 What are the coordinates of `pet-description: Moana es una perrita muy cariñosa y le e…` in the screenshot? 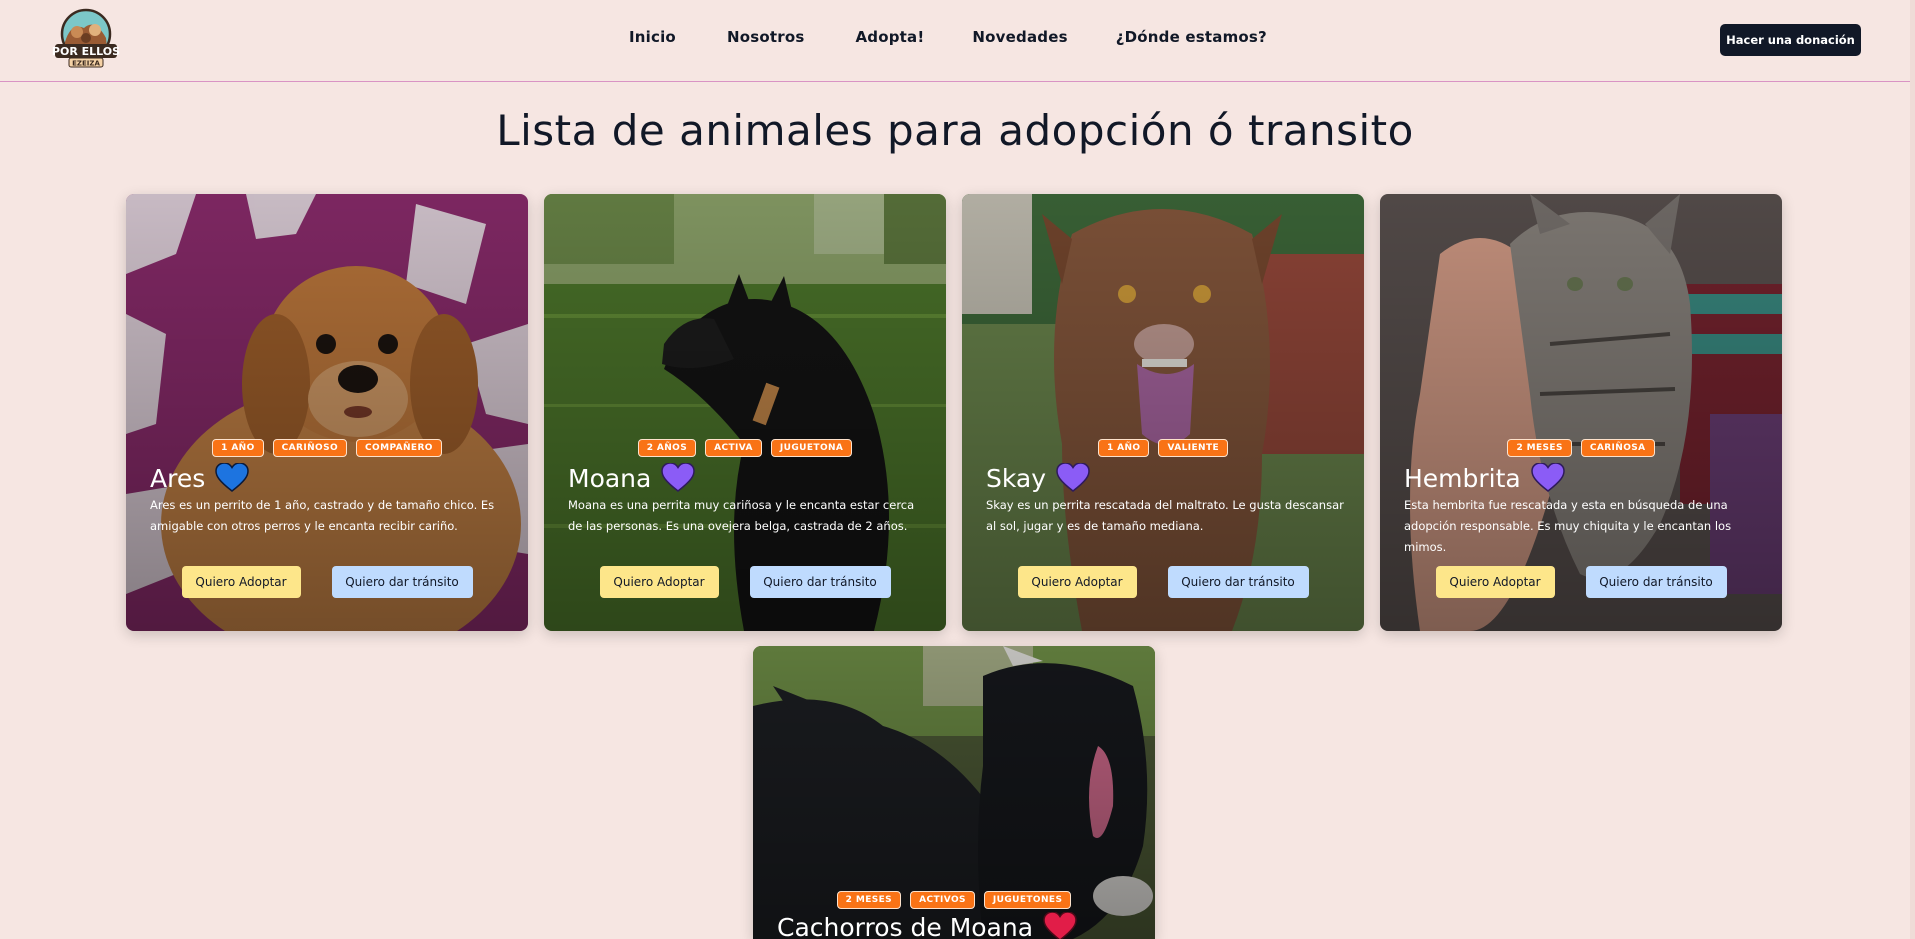 It's located at (741, 515).